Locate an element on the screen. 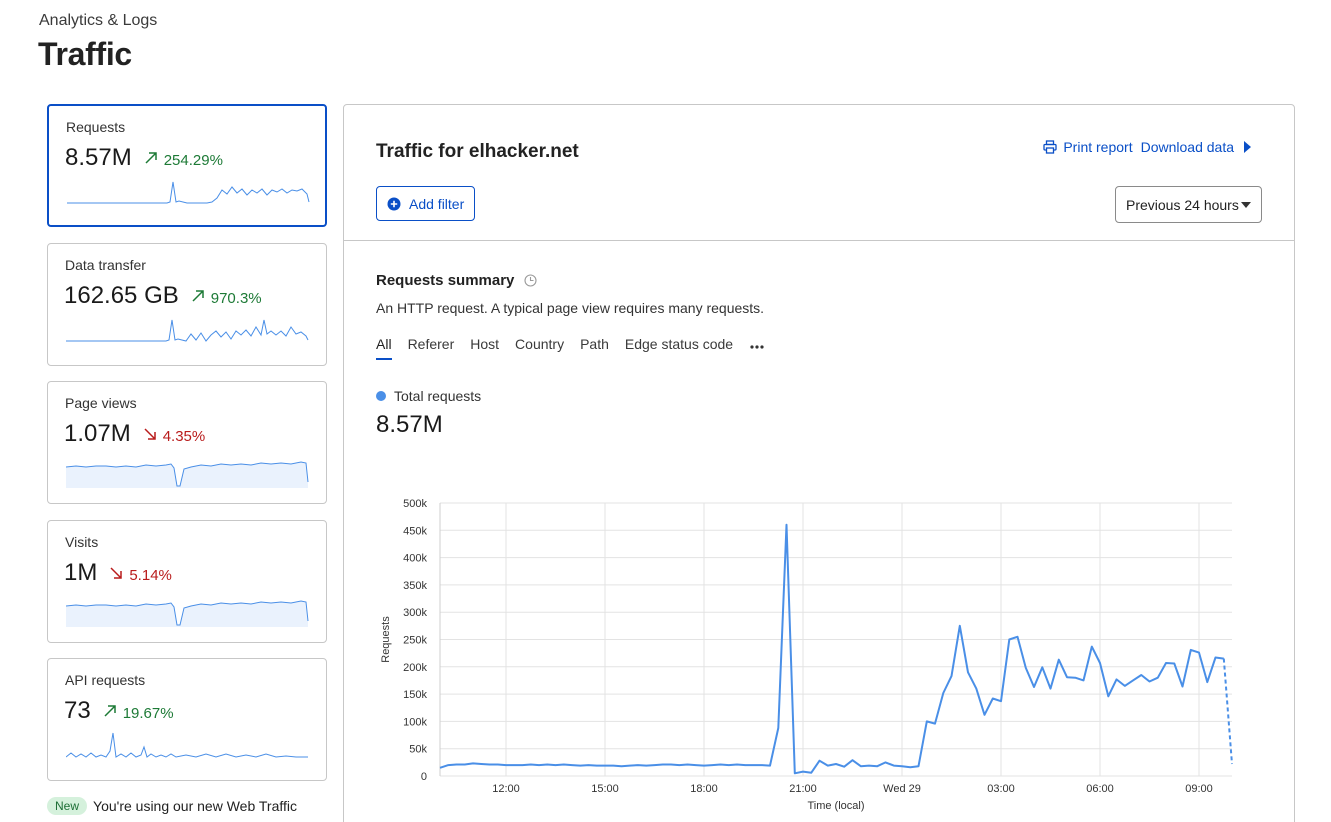 The height and width of the screenshot is (822, 1331). metric-label: Data transfer is located at coordinates (105, 265).